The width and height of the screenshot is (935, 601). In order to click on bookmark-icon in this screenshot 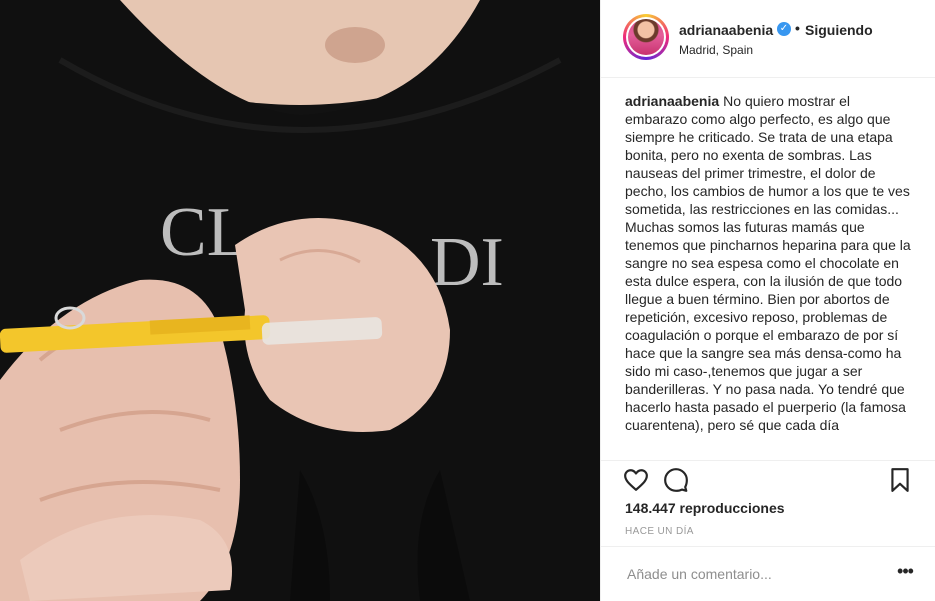, I will do `click(900, 480)`.